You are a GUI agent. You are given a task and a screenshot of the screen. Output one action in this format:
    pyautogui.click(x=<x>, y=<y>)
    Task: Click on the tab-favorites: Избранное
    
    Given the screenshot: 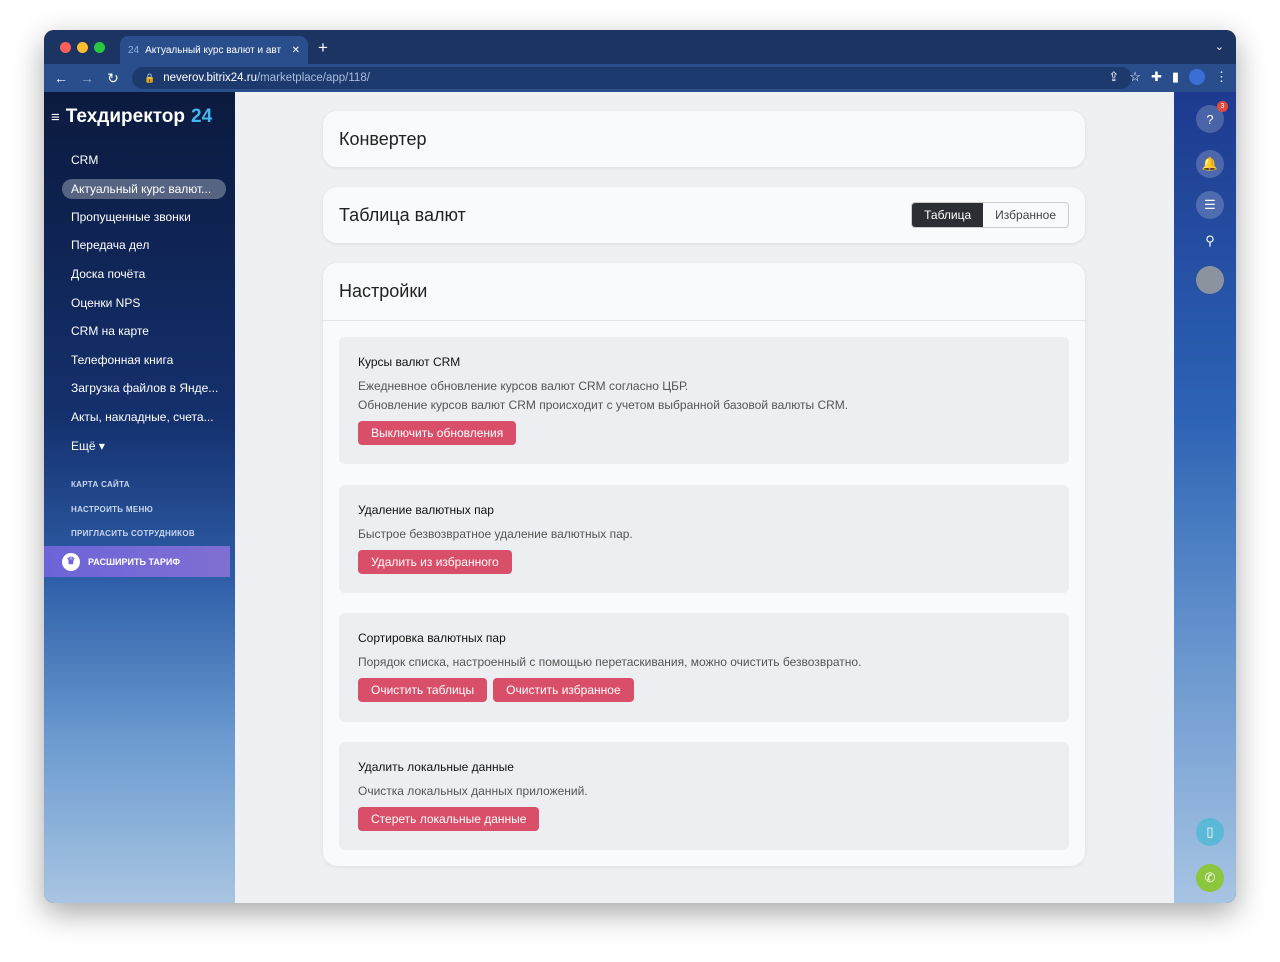 What is the action you would take?
    pyautogui.click(x=1025, y=215)
    